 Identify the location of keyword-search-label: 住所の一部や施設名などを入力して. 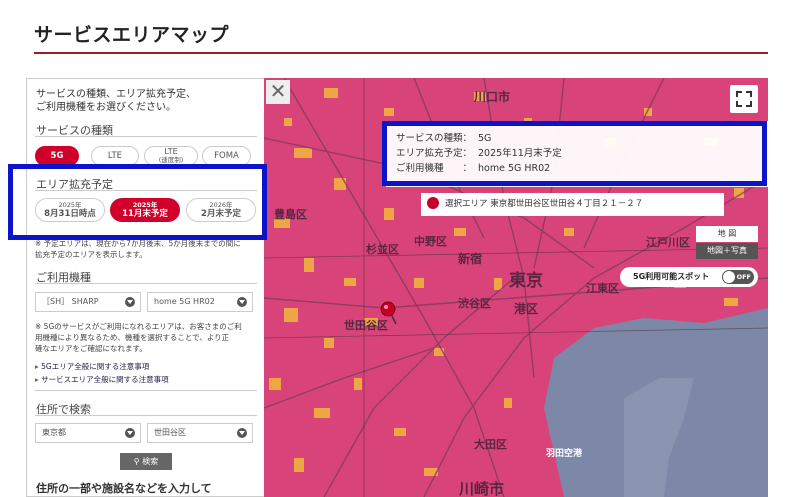
(124, 488).